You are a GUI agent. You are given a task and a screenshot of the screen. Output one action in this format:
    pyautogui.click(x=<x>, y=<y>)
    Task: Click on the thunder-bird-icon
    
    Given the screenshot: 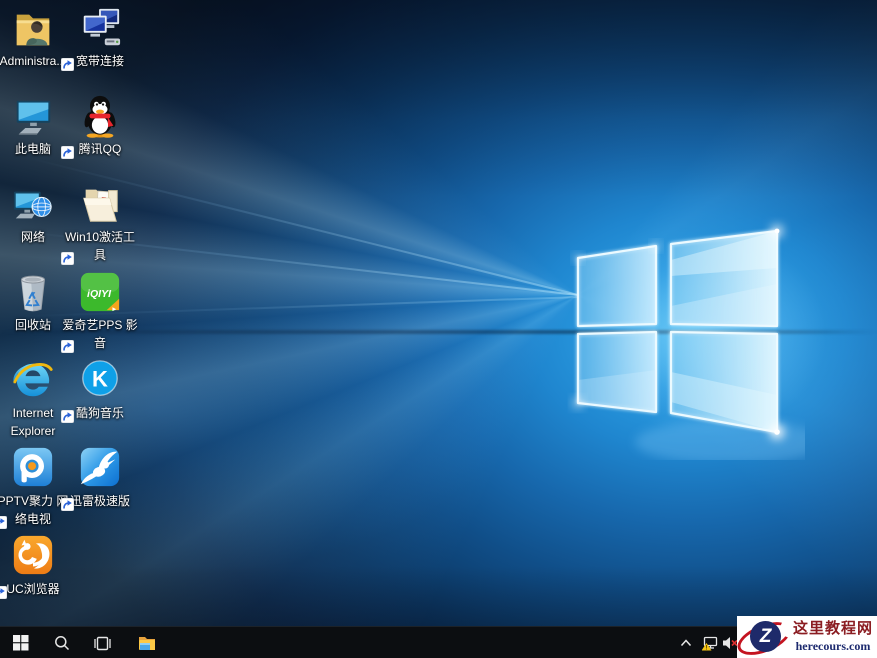 What is the action you would take?
    pyautogui.click(x=100, y=468)
    